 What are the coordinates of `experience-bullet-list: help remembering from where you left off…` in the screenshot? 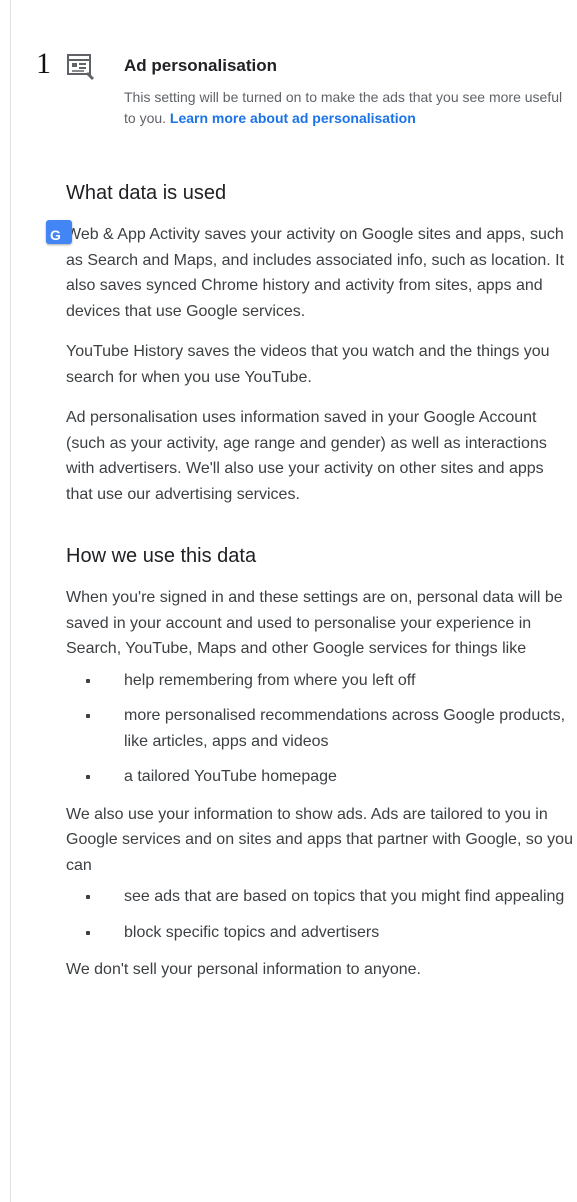 It's located at (320, 729).